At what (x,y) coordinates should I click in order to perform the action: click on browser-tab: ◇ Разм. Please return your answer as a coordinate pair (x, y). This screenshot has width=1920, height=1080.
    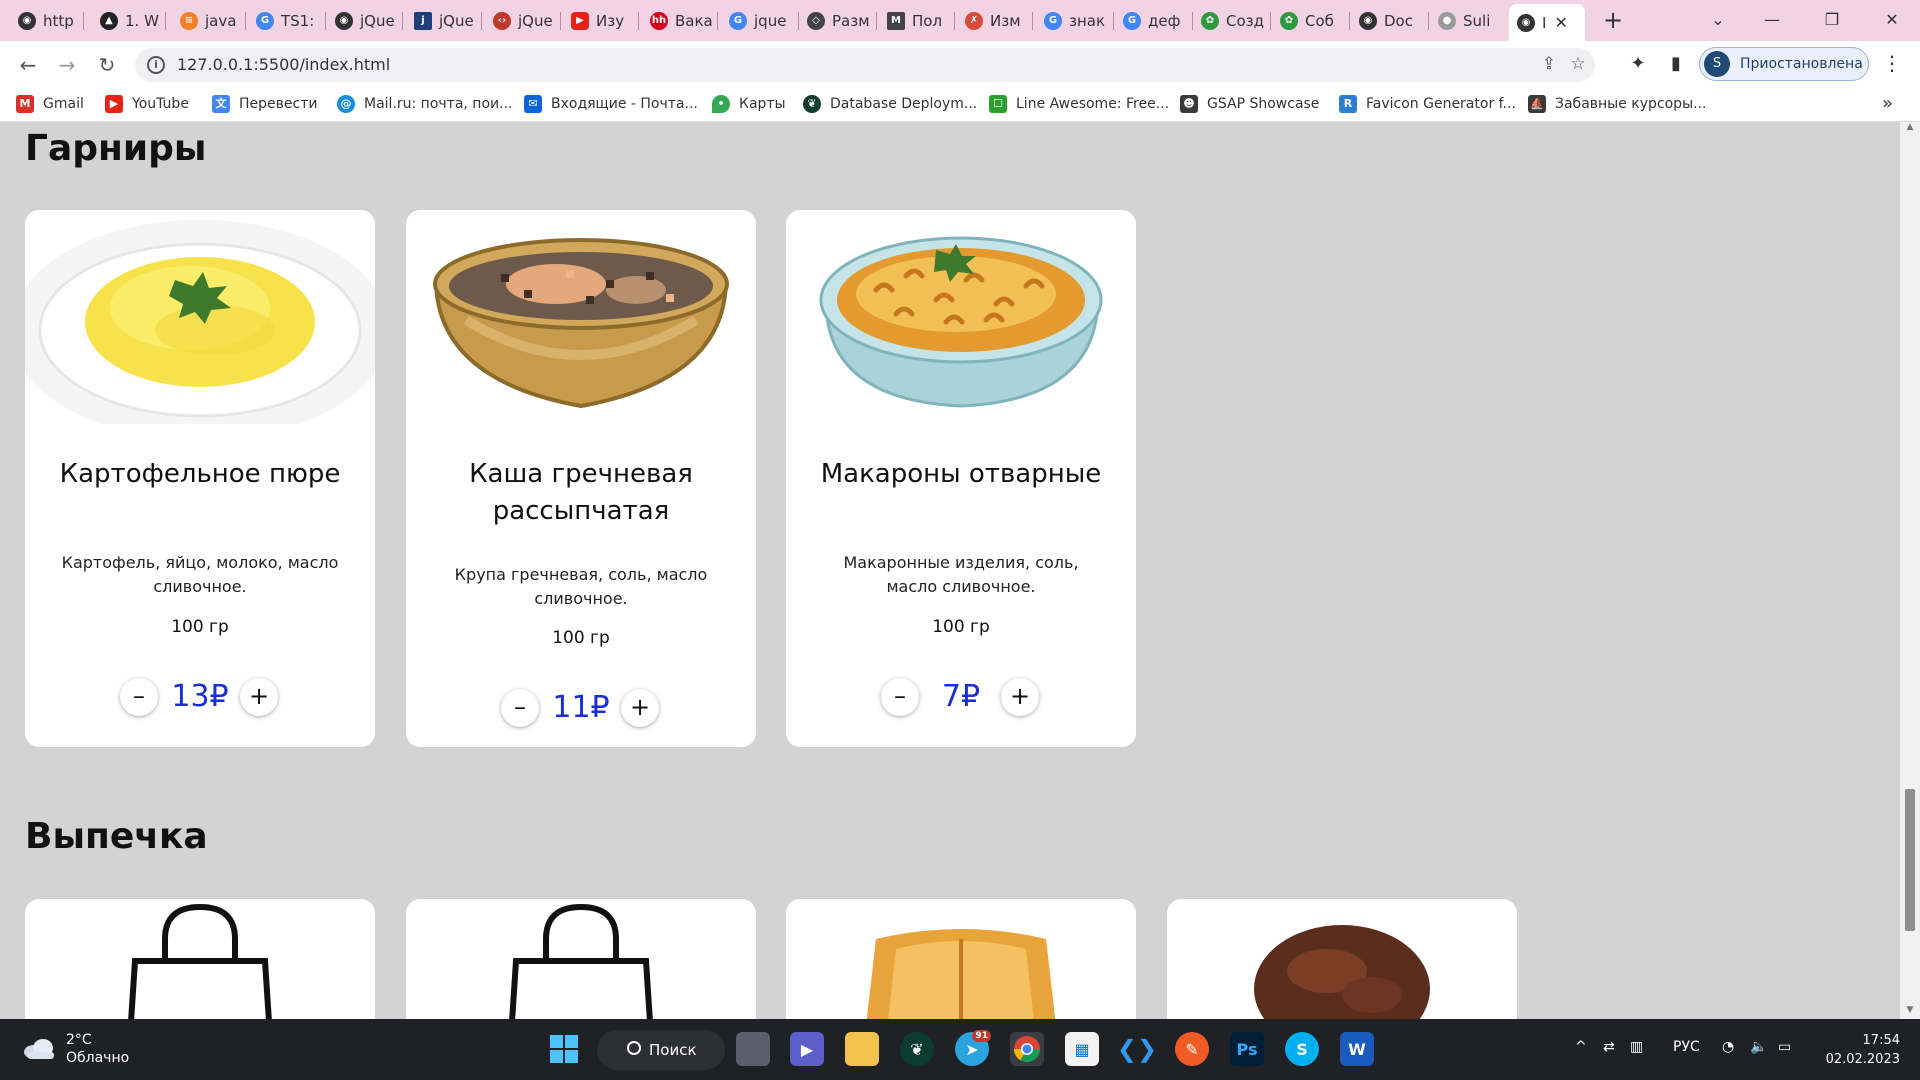
    Looking at the image, I should click on (842, 20).